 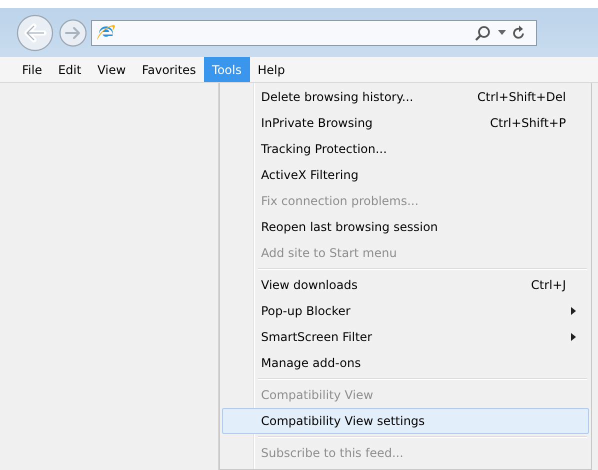 I want to click on menu-bar-item: File, so click(x=32, y=69).